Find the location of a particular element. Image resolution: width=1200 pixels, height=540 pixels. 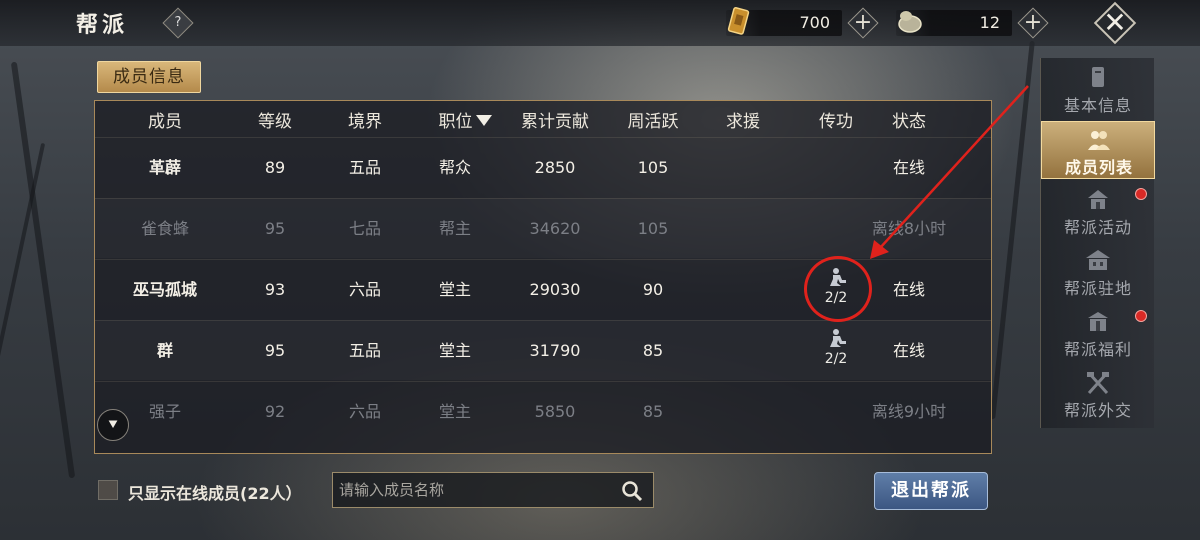

member-level: 93 is located at coordinates (275, 289).